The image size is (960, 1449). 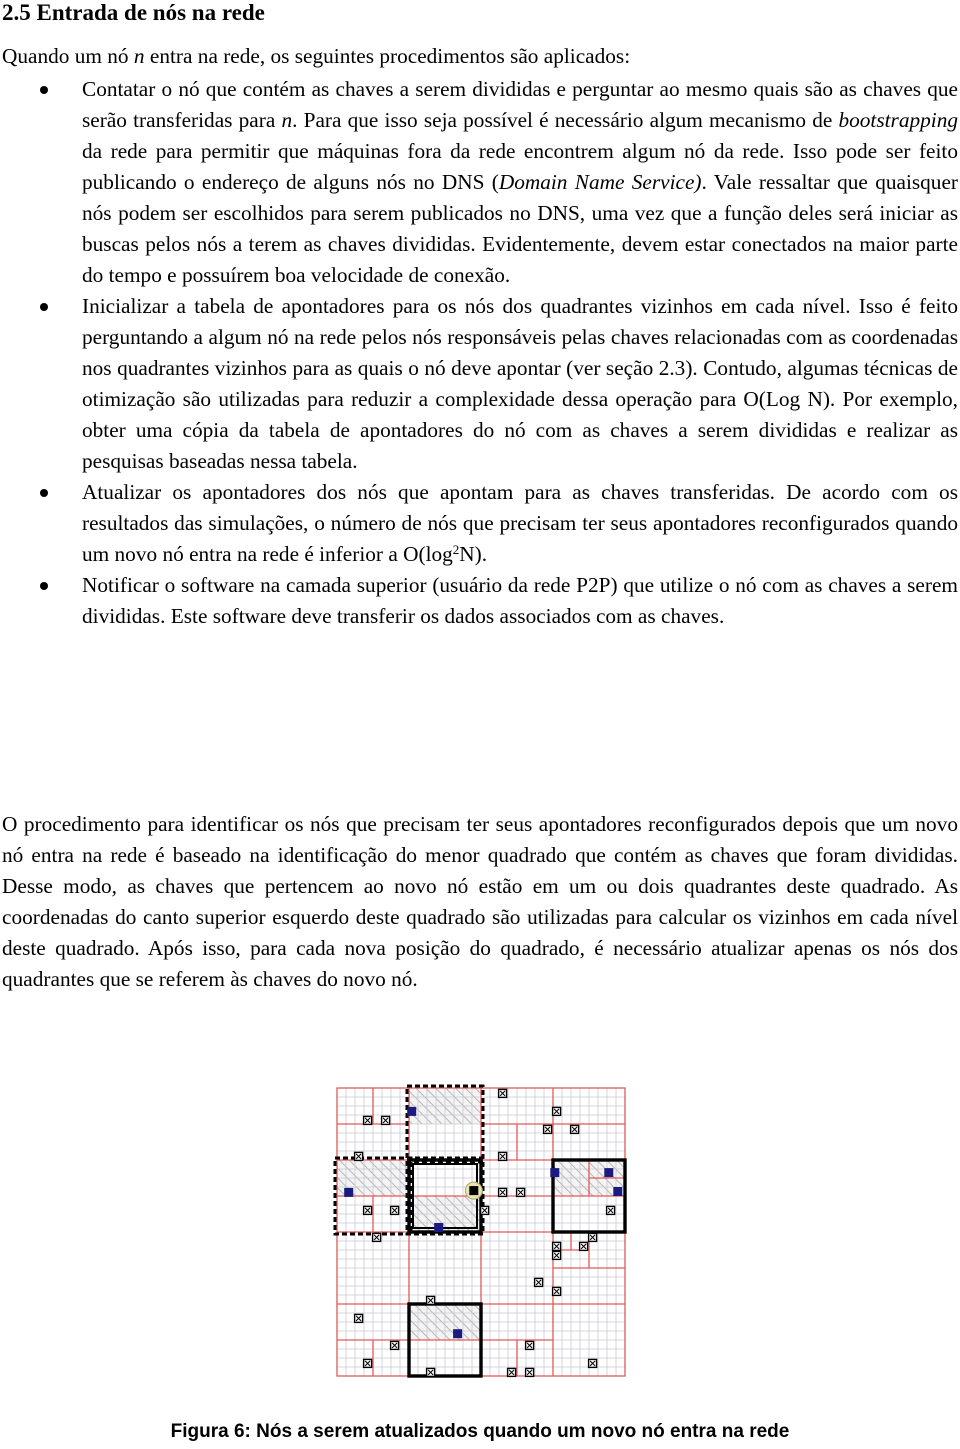 I want to click on italic-text: bootstrapping, so click(x=898, y=120).